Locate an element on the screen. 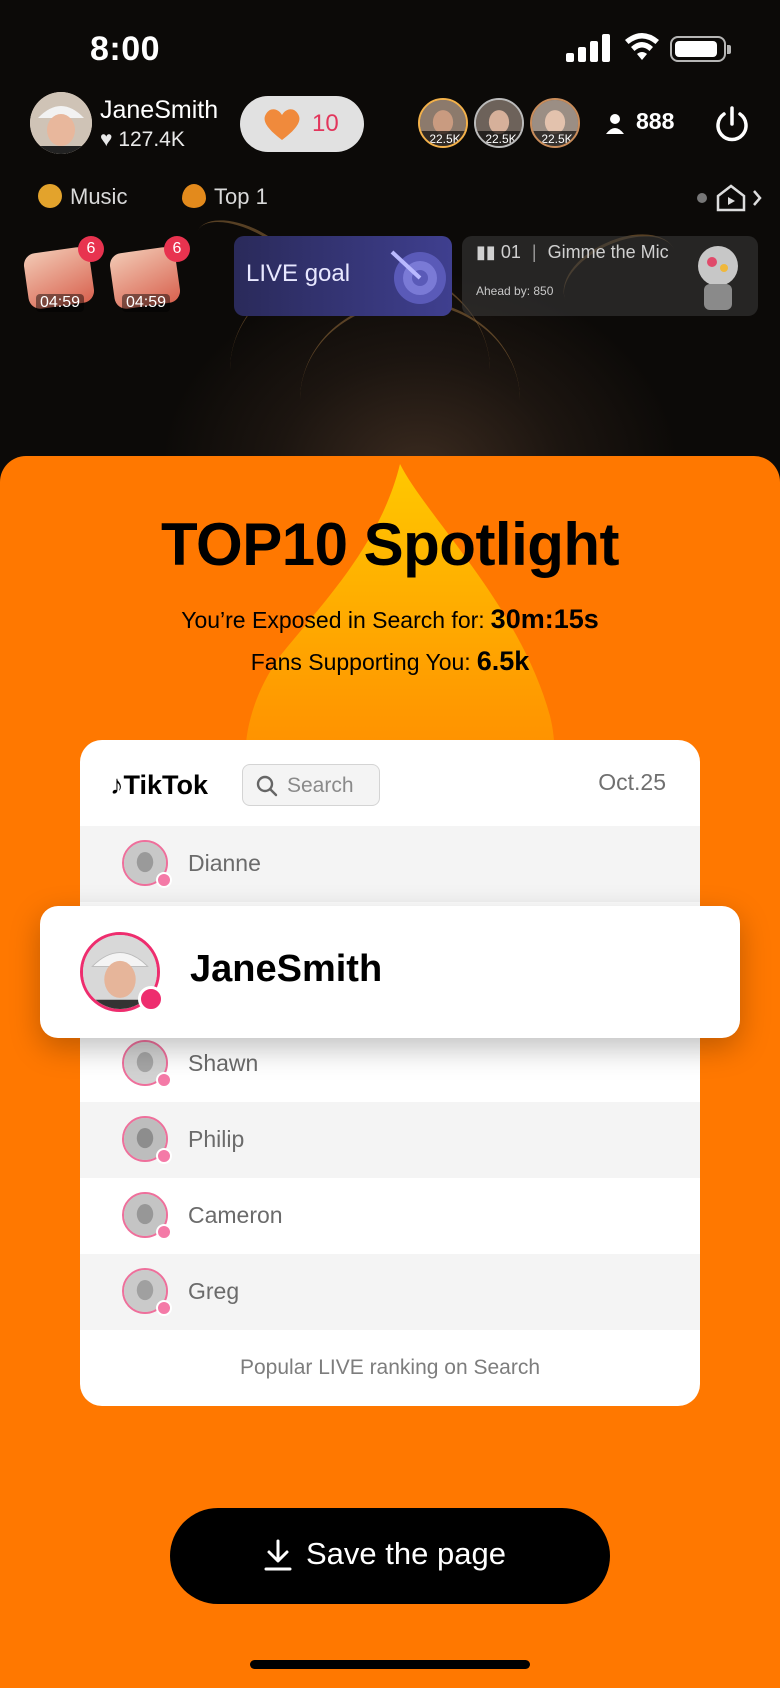  host-avatar is located at coordinates (61, 123).